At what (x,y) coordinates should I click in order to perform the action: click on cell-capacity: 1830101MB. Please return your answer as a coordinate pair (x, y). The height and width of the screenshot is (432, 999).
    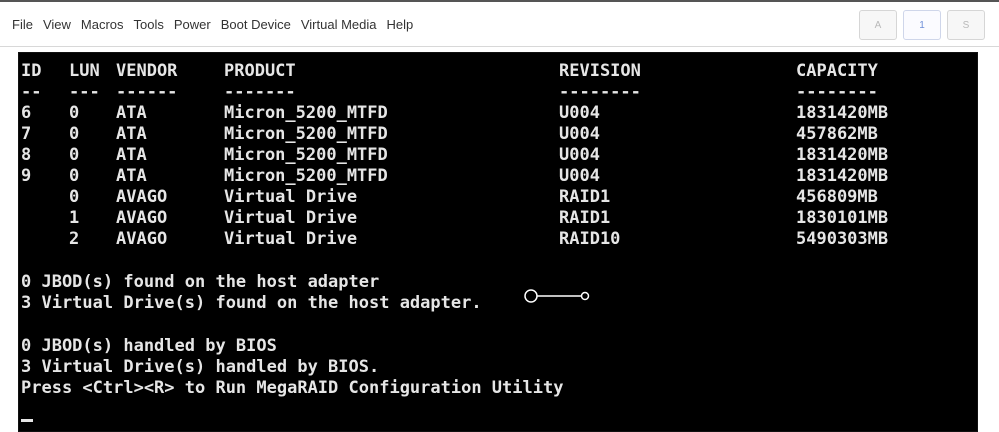
    Looking at the image, I should click on (842, 218).